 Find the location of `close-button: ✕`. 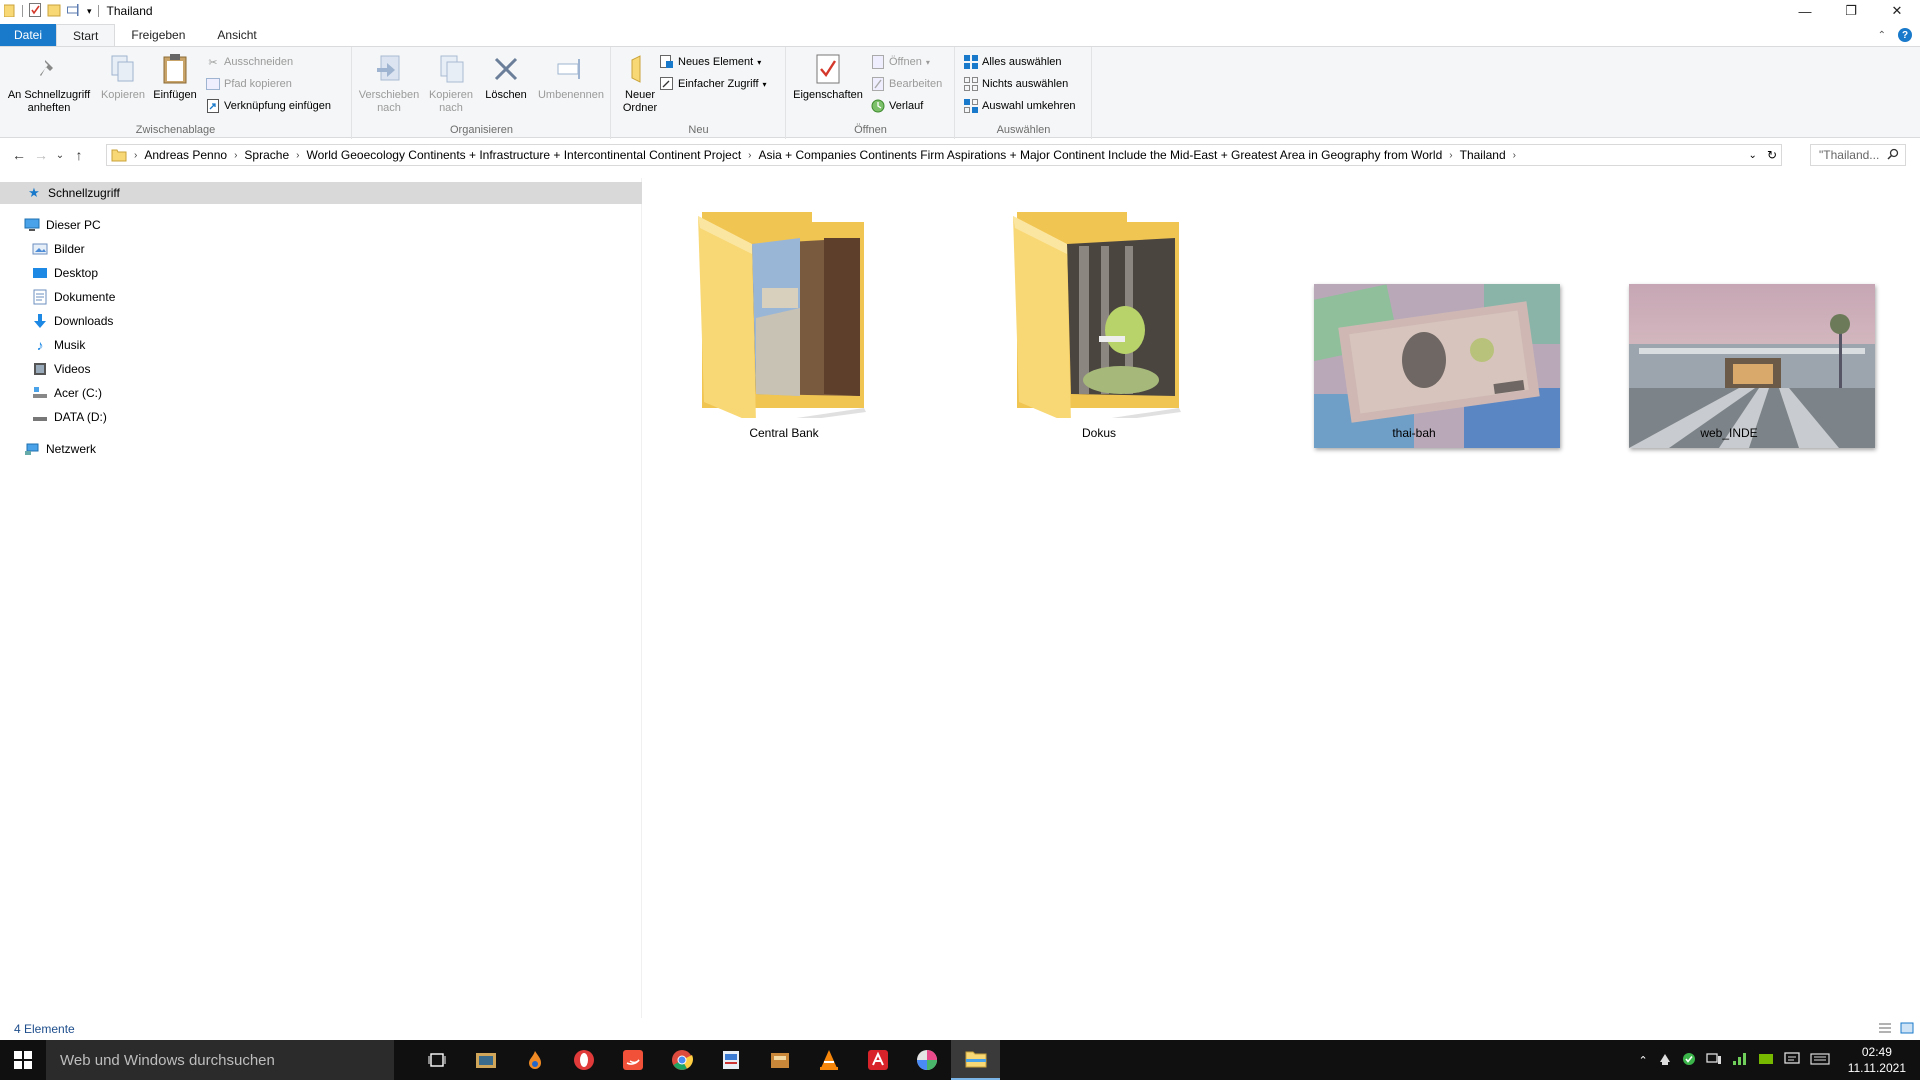

close-button: ✕ is located at coordinates (1897, 11).